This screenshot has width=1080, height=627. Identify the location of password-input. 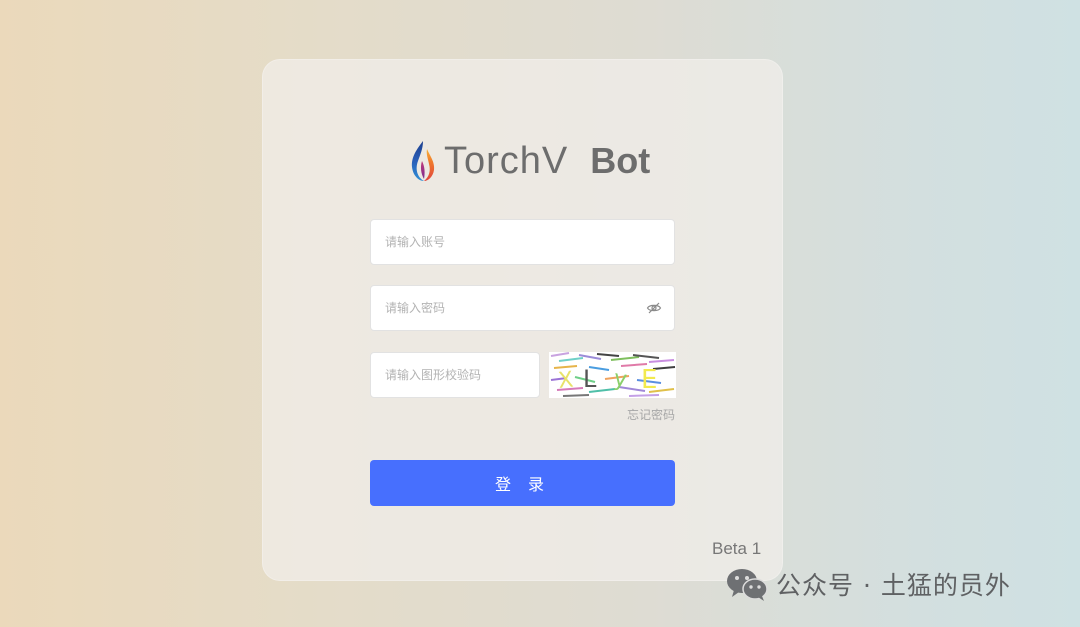
(508, 308).